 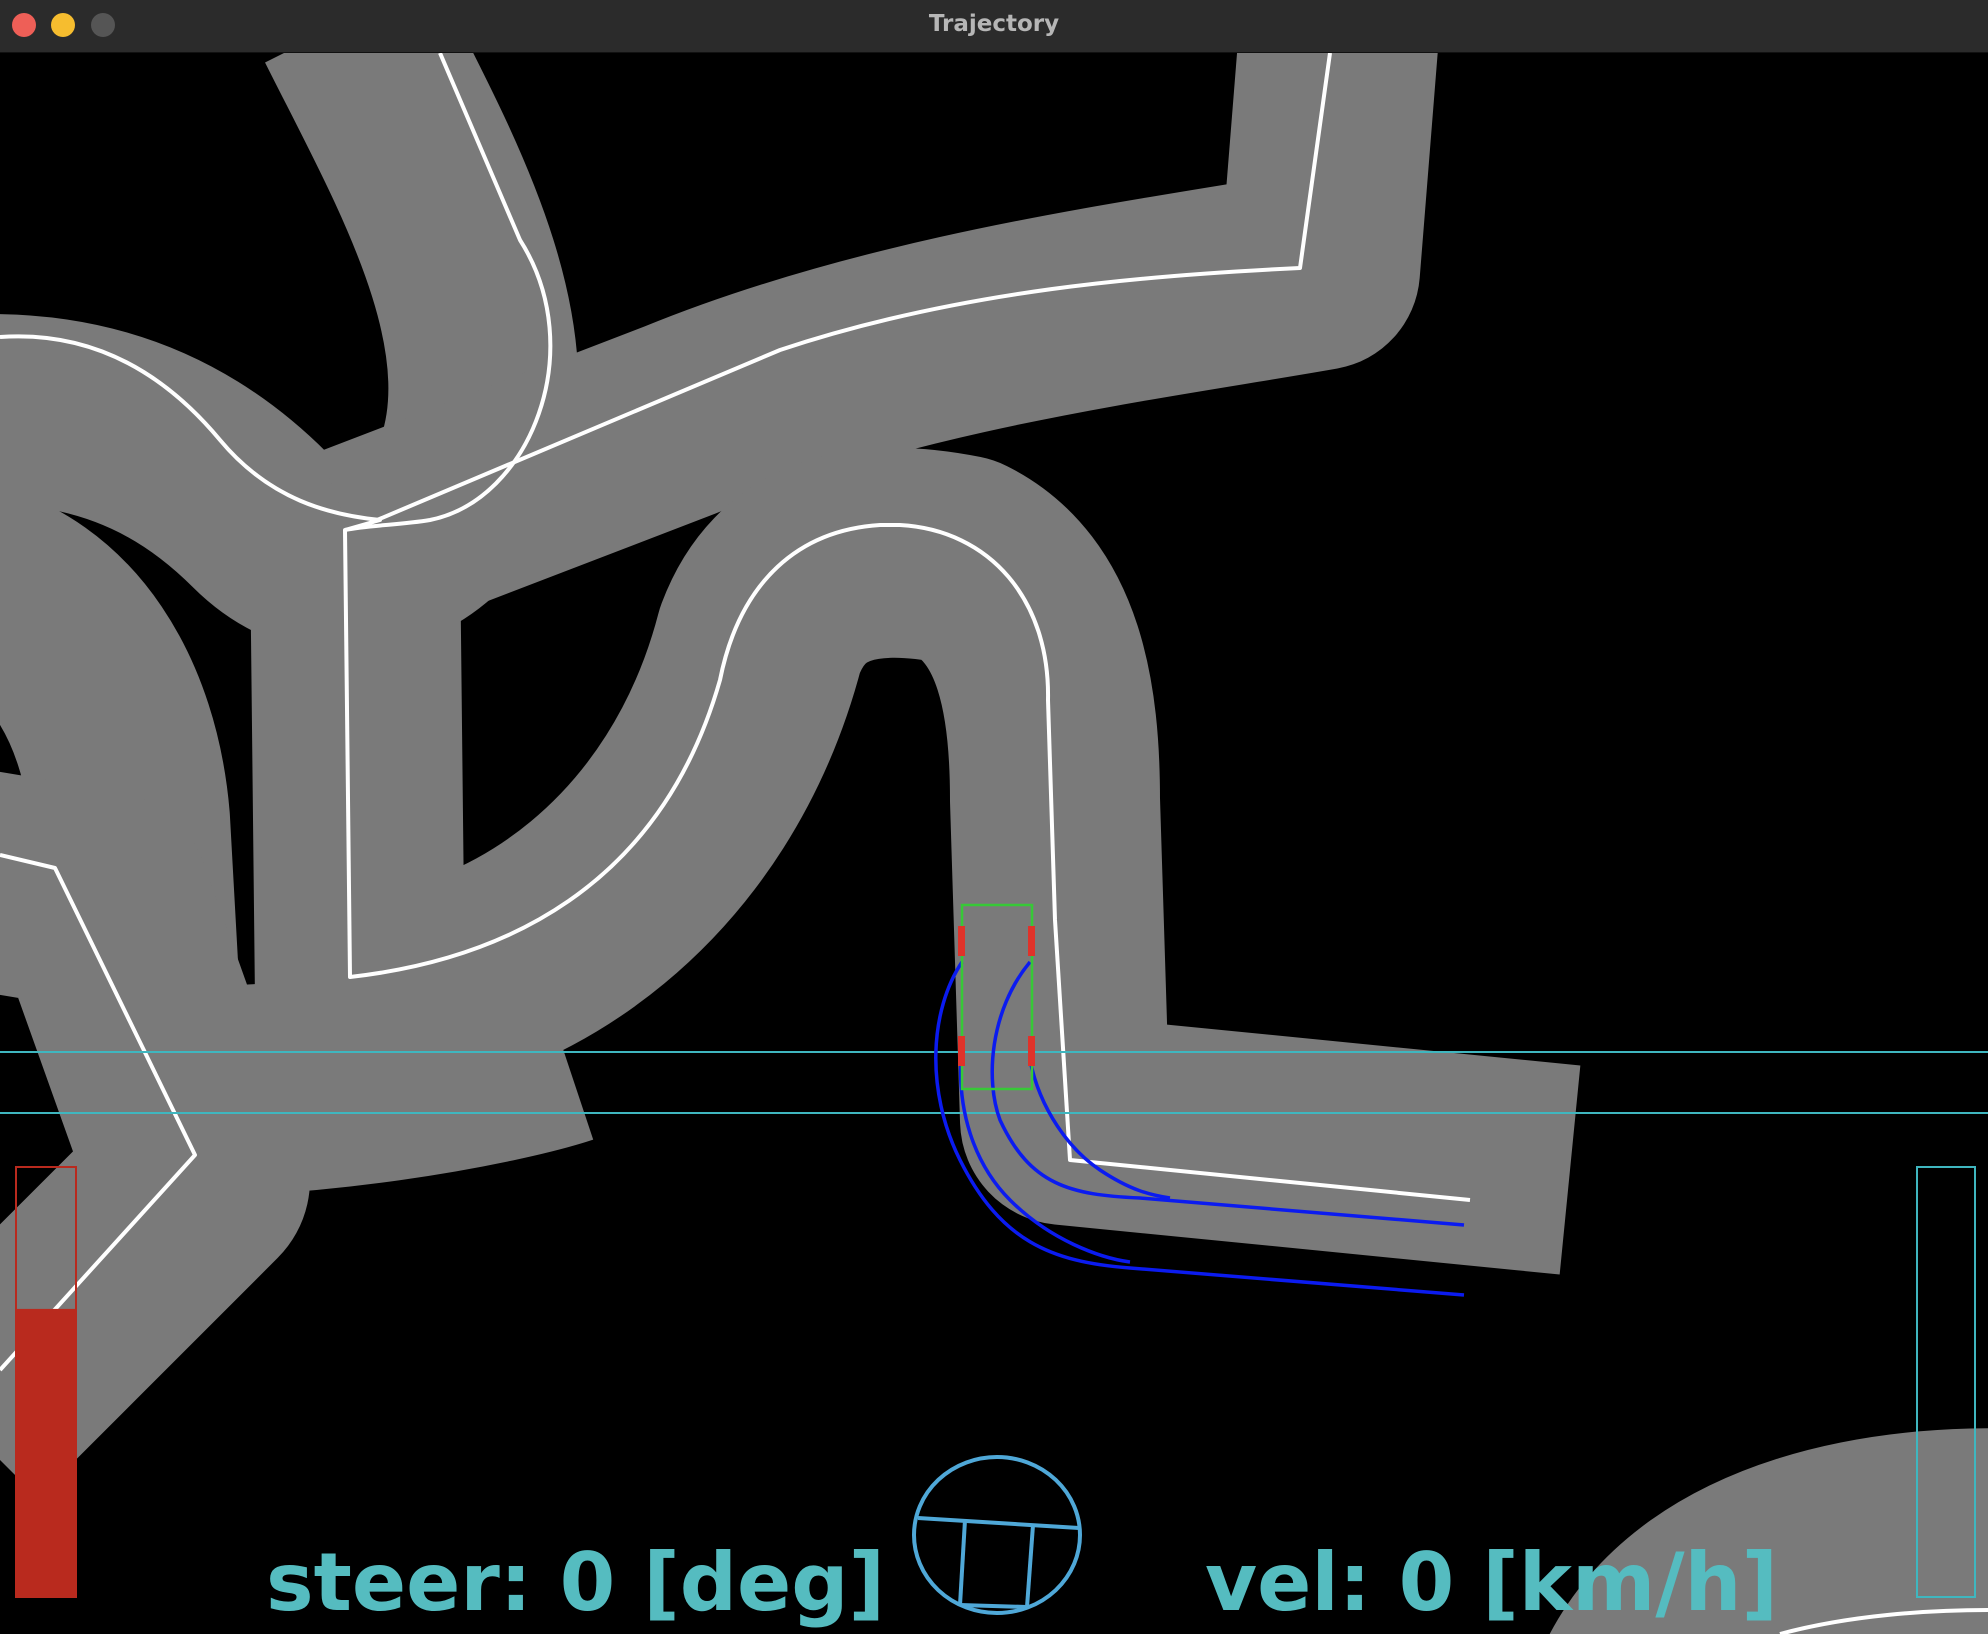 I want to click on wheel-front-left, so click(x=961, y=941).